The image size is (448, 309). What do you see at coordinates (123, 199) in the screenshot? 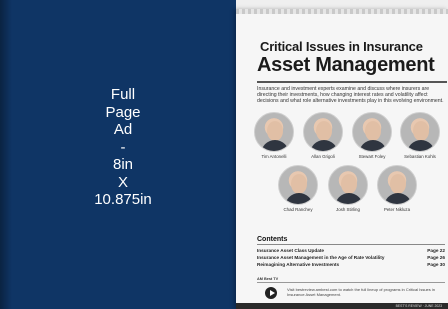
I see `ad-line: 10.875in` at bounding box center [123, 199].